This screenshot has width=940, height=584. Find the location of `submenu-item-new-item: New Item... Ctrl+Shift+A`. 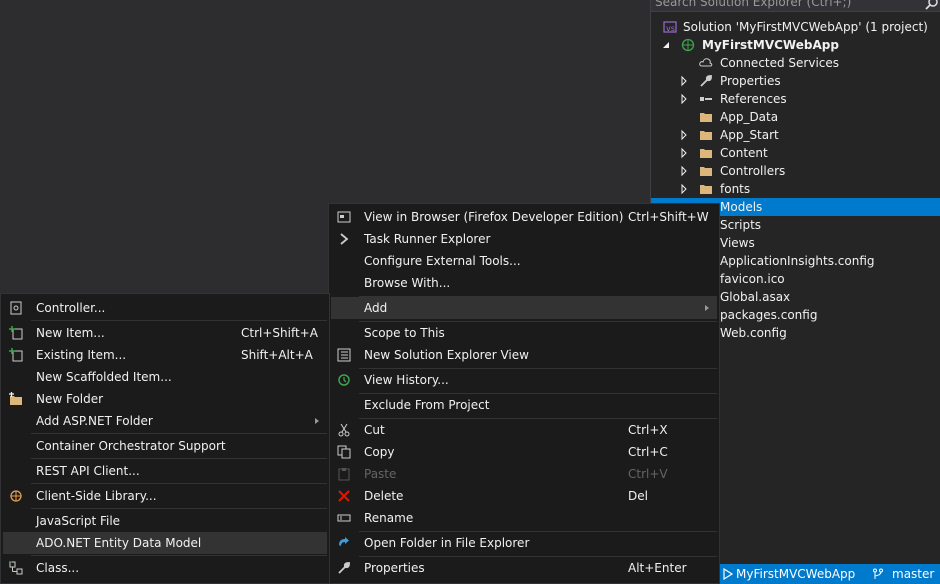

submenu-item-new-item: New Item... Ctrl+Shift+A is located at coordinates (165, 333).